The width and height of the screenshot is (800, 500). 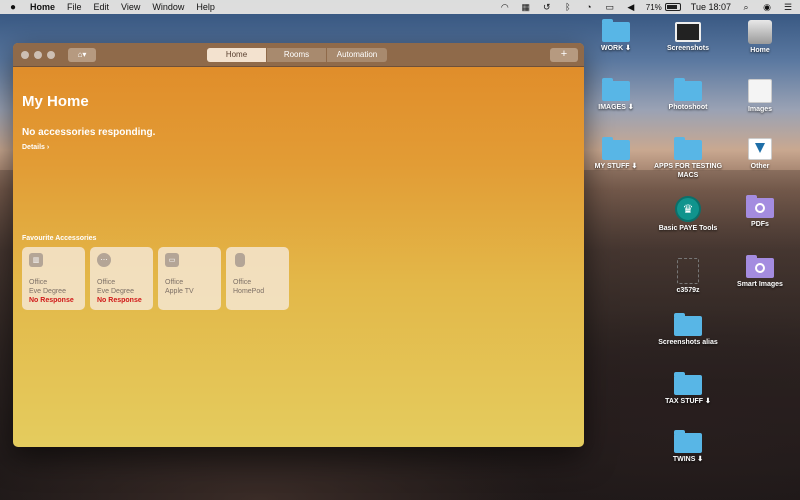 What do you see at coordinates (53, 278) in the screenshot?
I see `accessory-tile: ▥ Office Eve Degree No Response` at bounding box center [53, 278].